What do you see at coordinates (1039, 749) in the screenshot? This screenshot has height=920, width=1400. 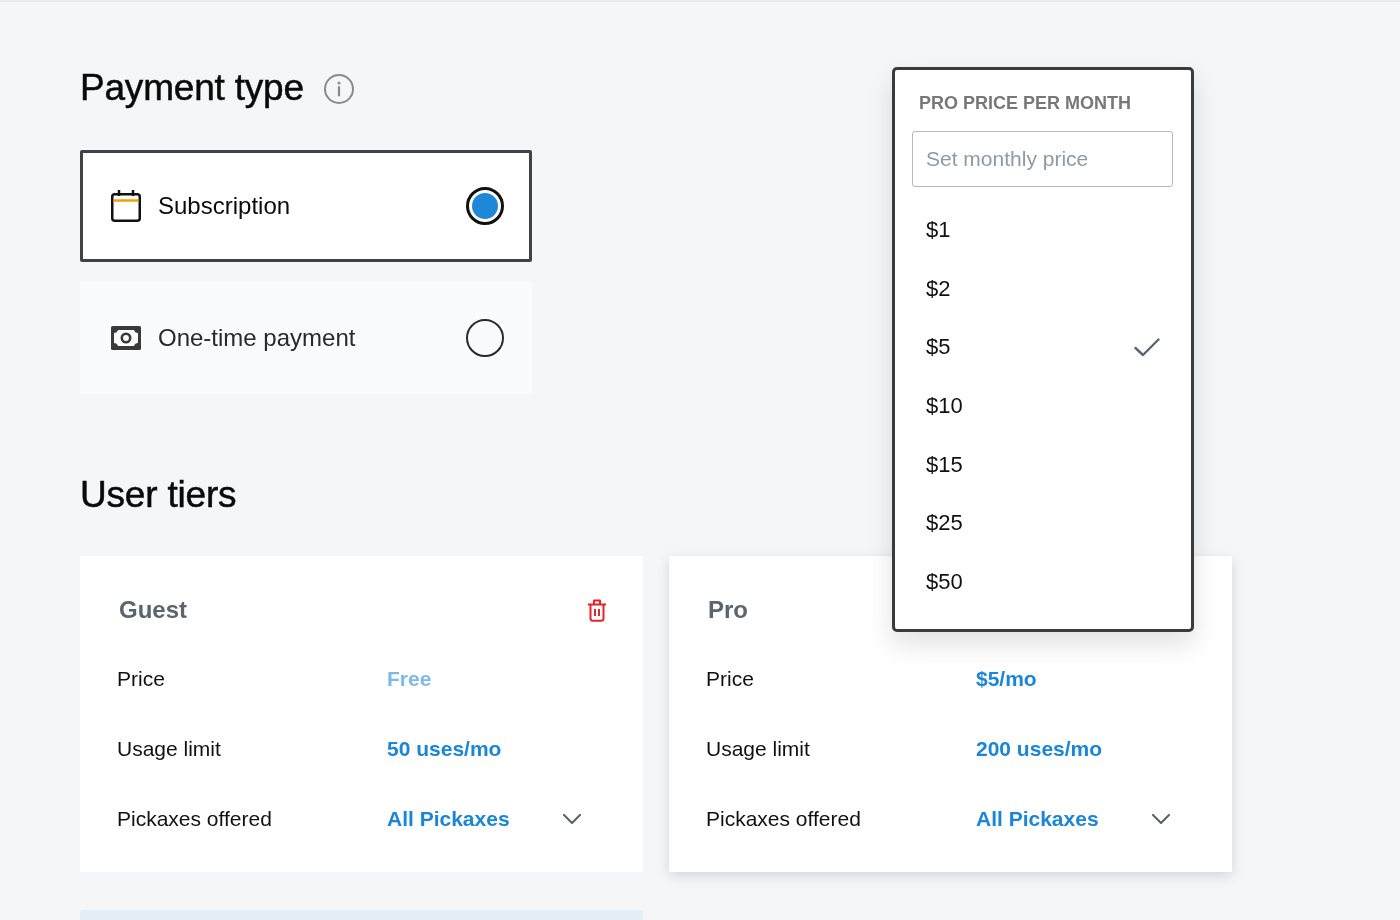 I see `field-value: 200 uses/mo` at bounding box center [1039, 749].